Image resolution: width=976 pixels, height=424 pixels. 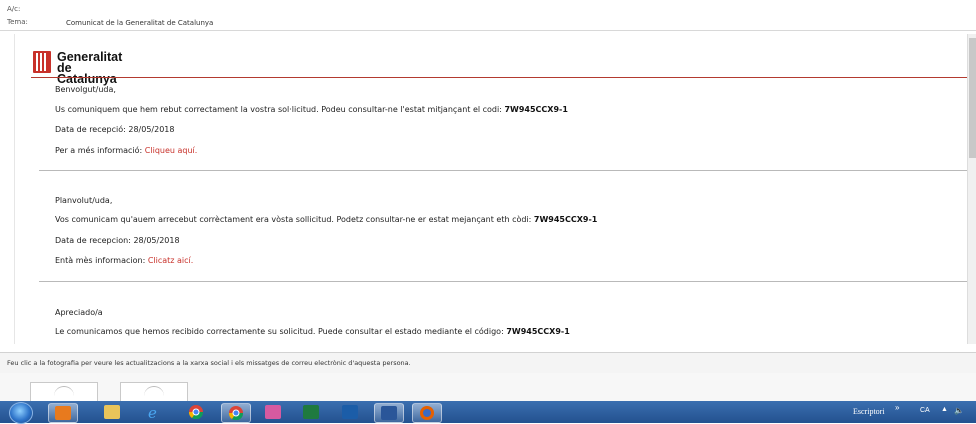 I want to click on subject-label: Tema:, so click(x=17, y=22).